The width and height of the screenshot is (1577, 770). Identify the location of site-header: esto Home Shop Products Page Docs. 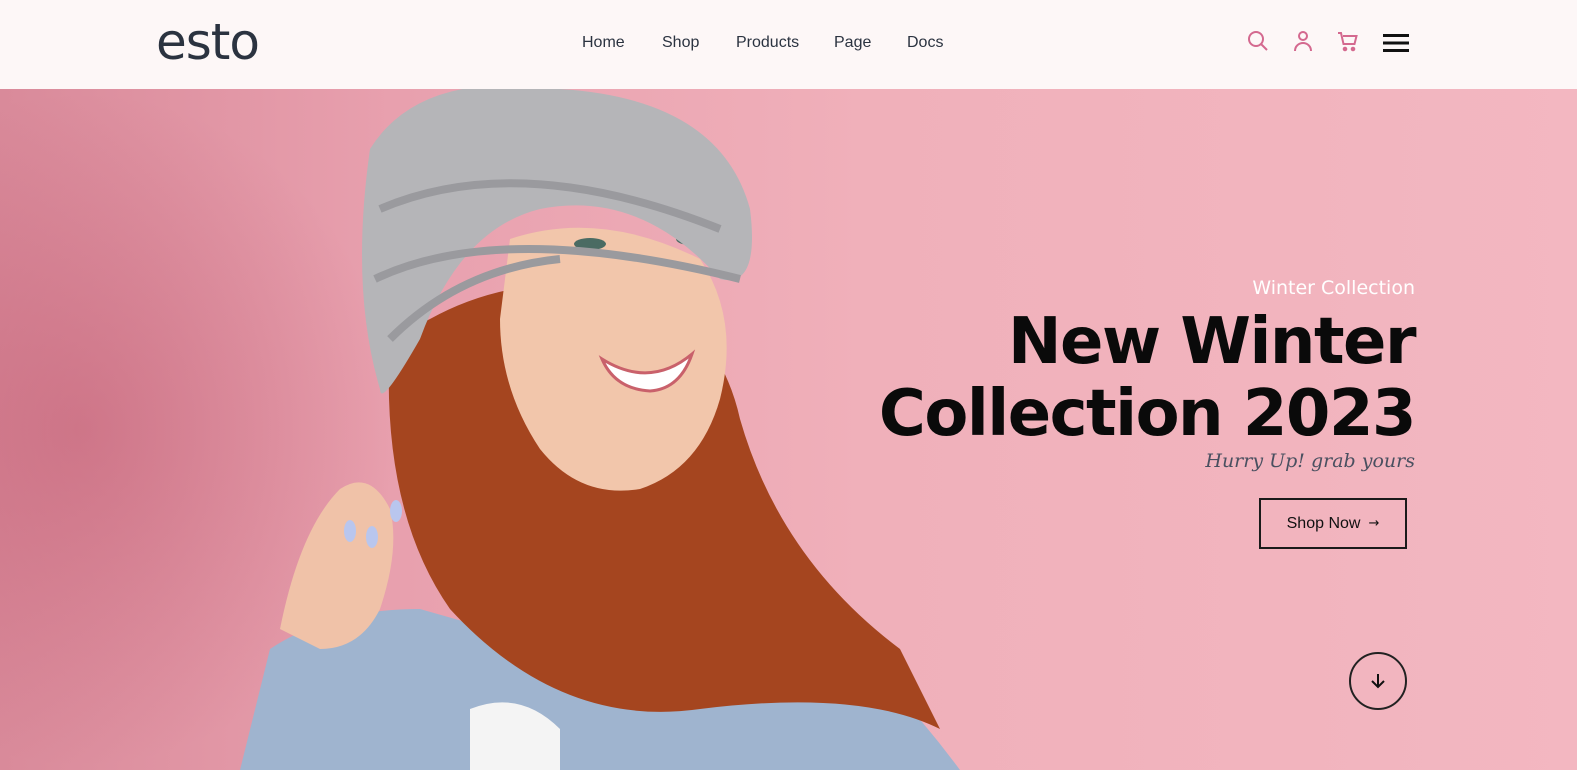
(788, 44).